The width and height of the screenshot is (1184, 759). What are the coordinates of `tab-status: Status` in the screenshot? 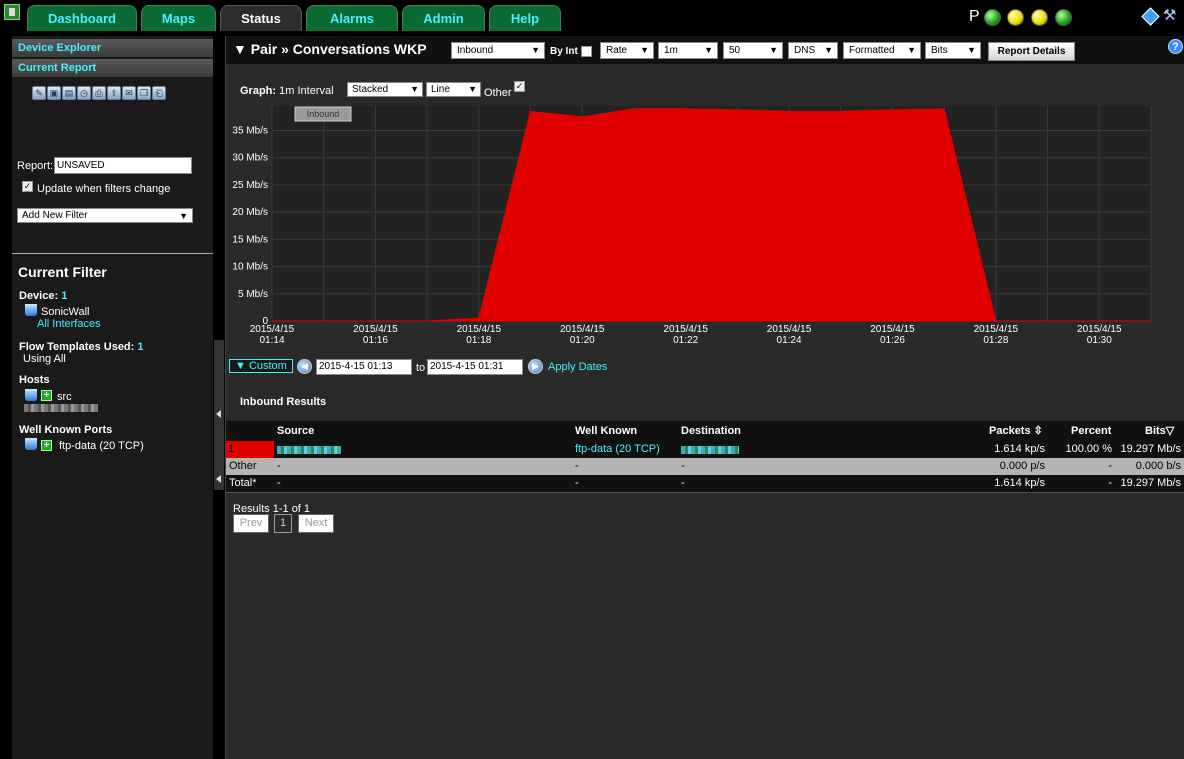 It's located at (261, 18).